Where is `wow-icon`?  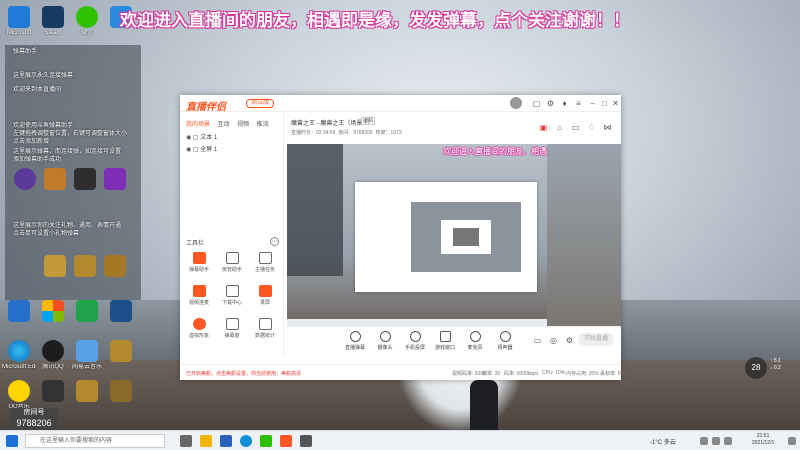
wow-icon is located at coordinates (87, 391).